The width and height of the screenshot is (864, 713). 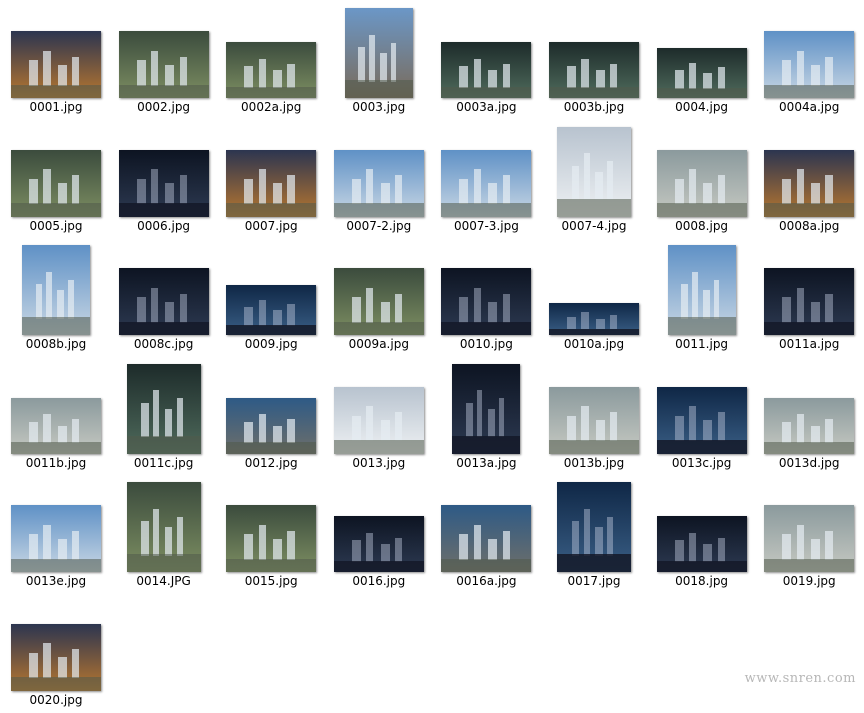 What do you see at coordinates (594, 298) in the screenshot?
I see `file-tile: 0010a.jpg` at bounding box center [594, 298].